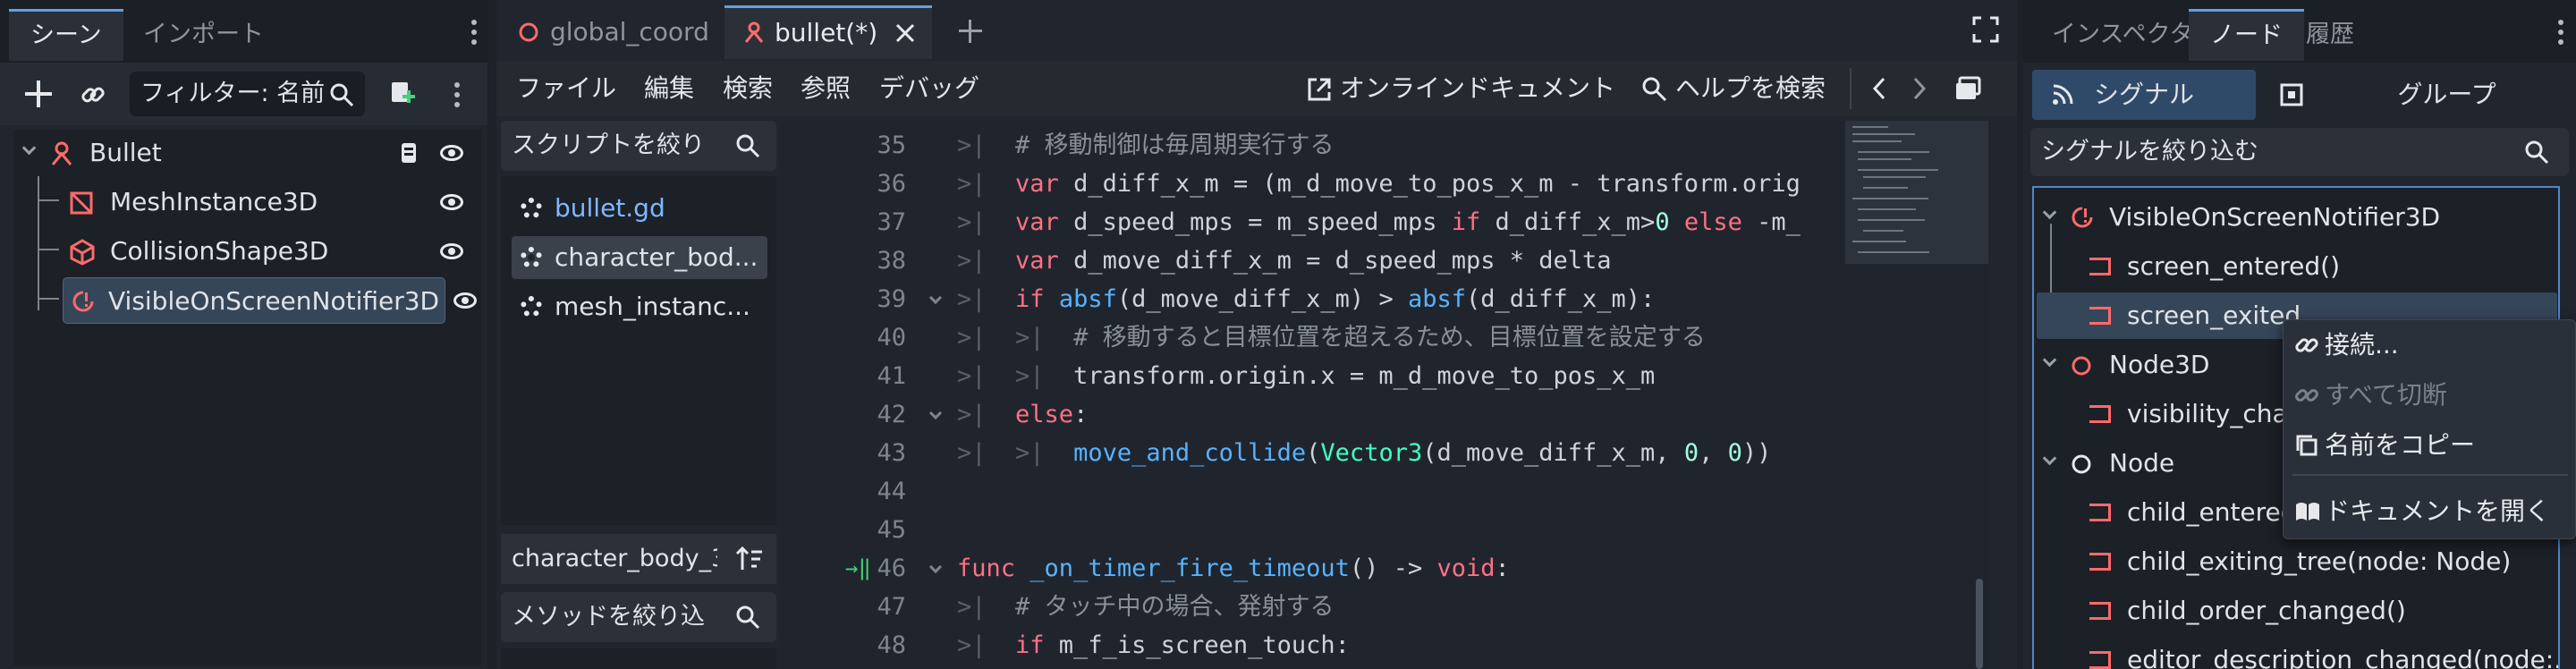 The width and height of the screenshot is (2576, 669). Describe the element at coordinates (474, 22) in the screenshot. I see `scene-dock-menu-icon` at that location.